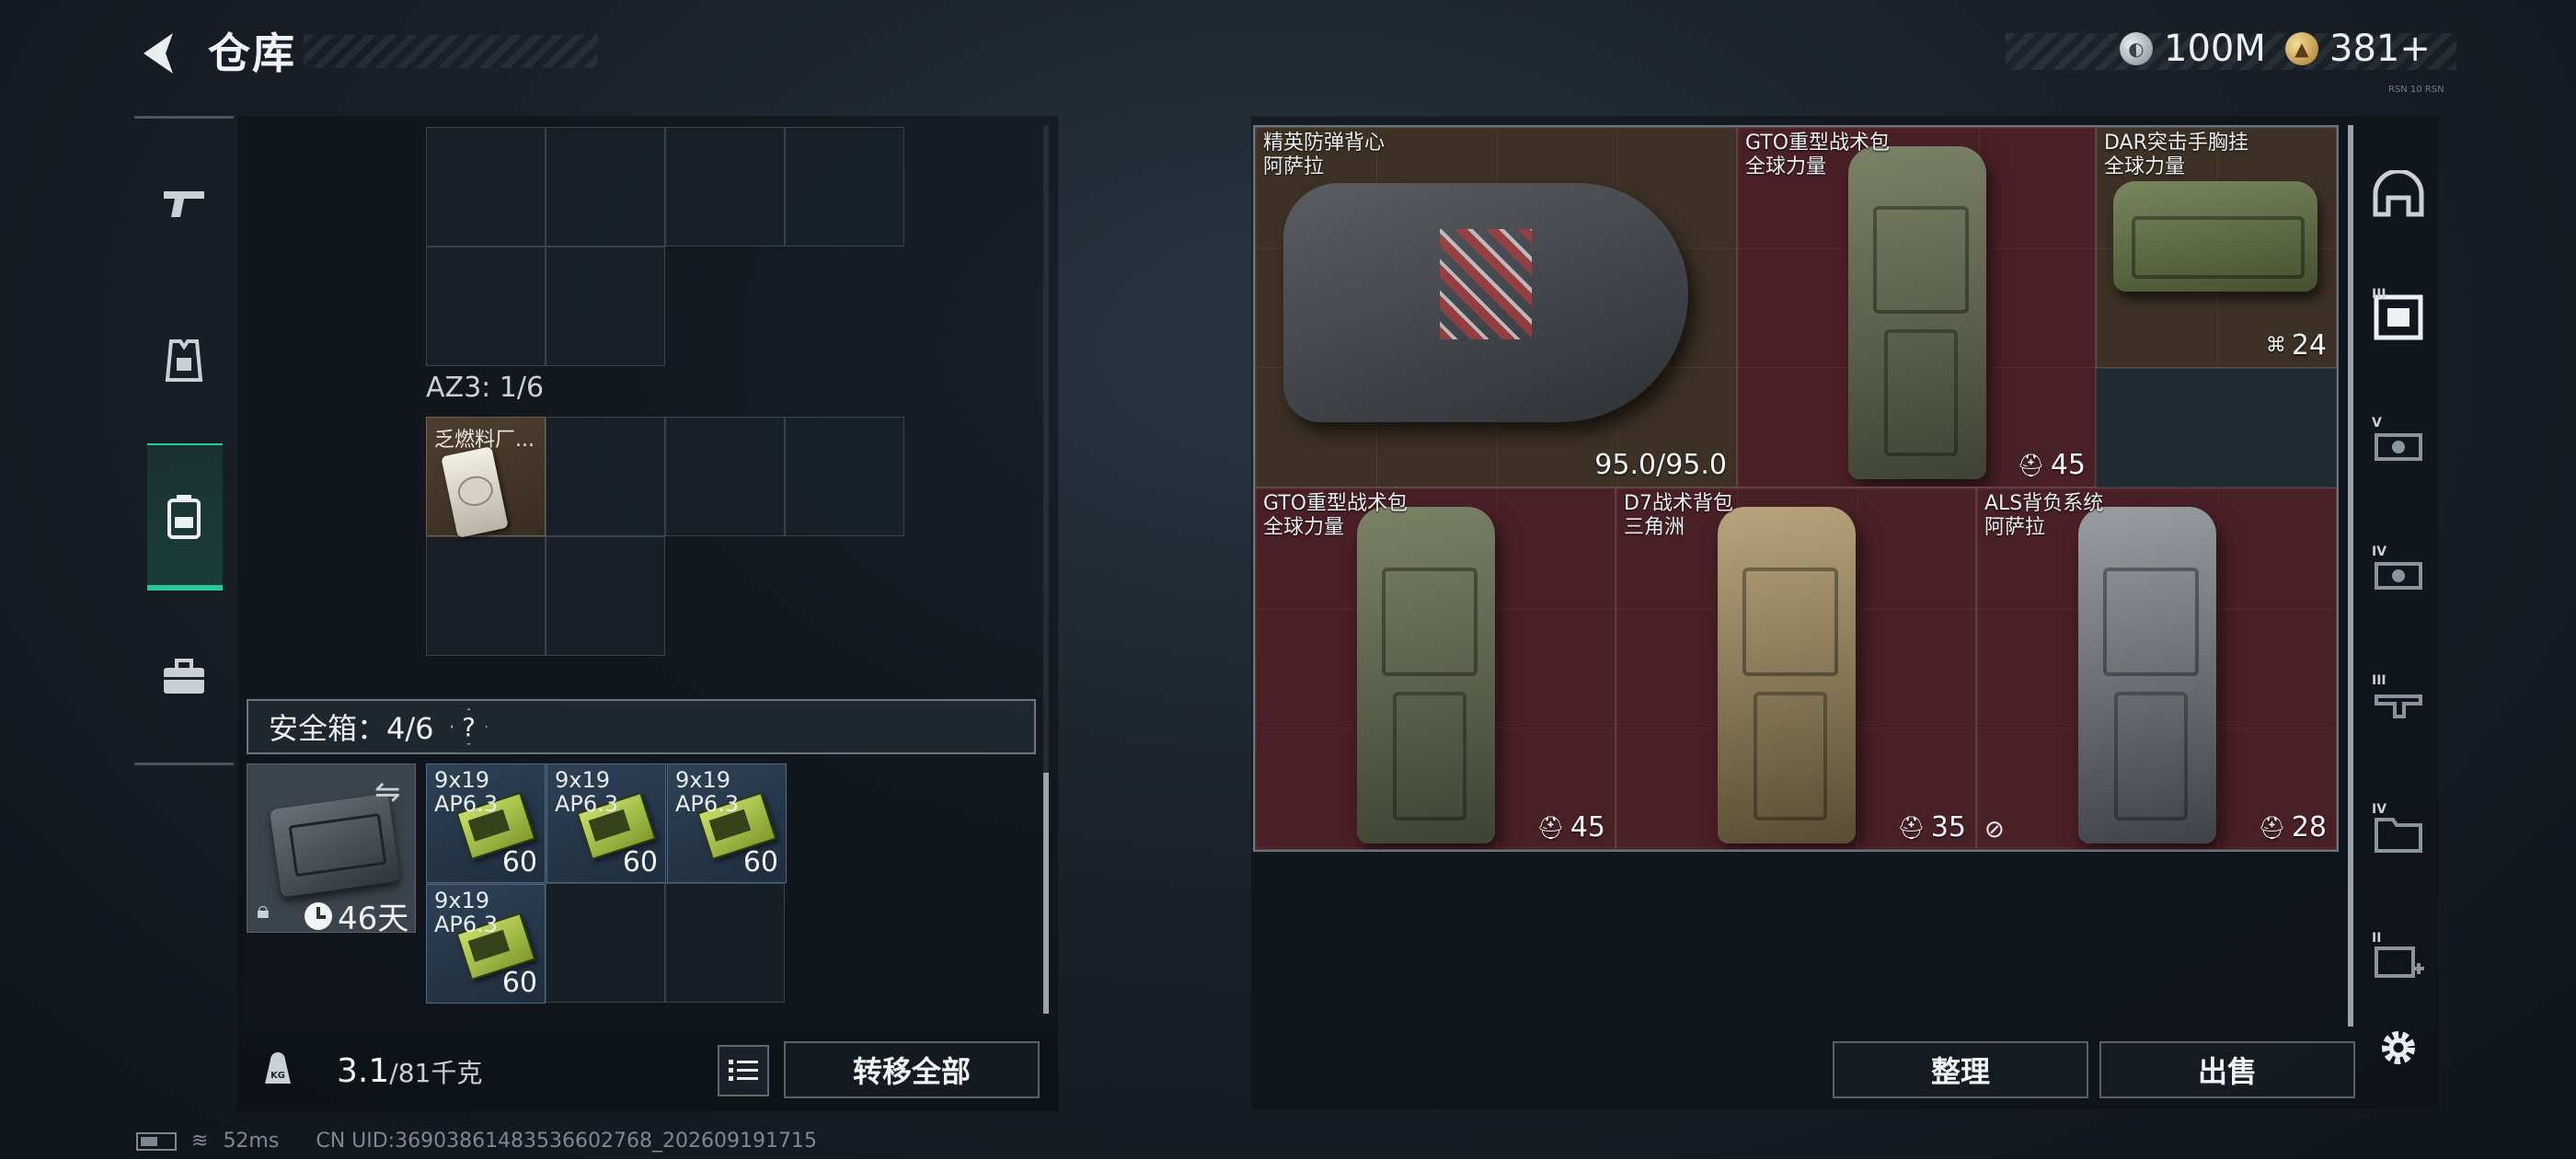 The image size is (2576, 1159). What do you see at coordinates (1786, 166) in the screenshot?
I see `gear-faction: 全球力量` at bounding box center [1786, 166].